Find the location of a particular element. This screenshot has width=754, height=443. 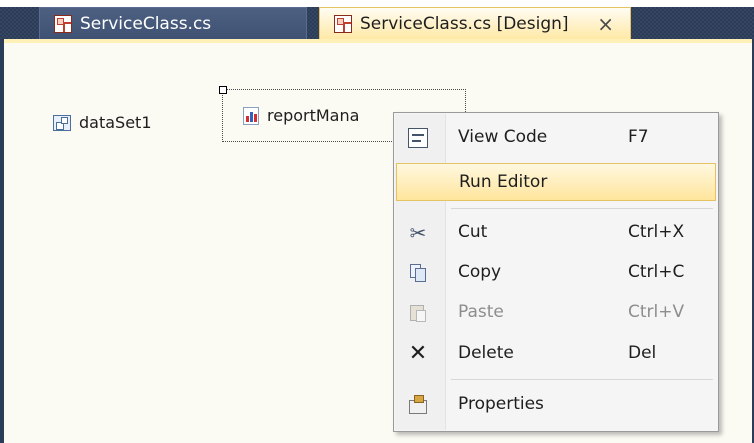

design-document-icon is located at coordinates (343, 23).